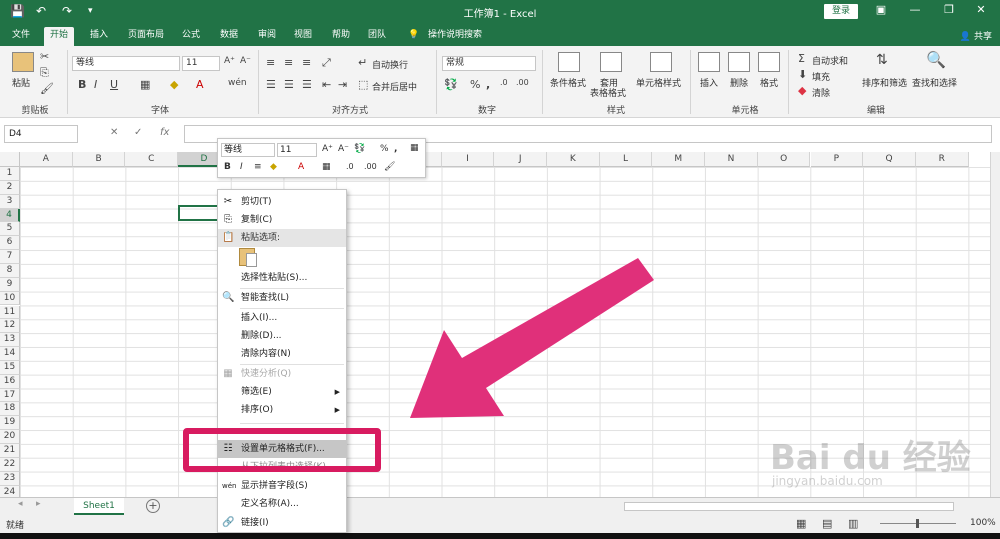 The height and width of the screenshot is (539, 1000). Describe the element at coordinates (837, 159) in the screenshot. I see `column-header-p: P` at that location.